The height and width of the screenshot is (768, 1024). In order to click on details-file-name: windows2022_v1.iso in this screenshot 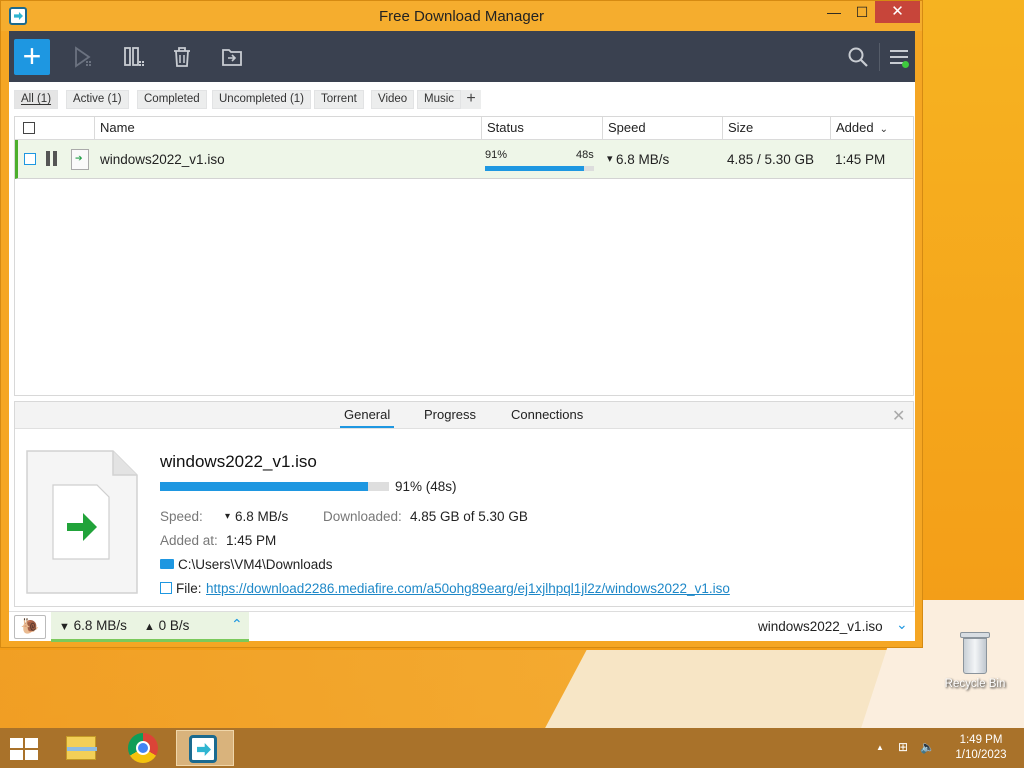, I will do `click(238, 461)`.